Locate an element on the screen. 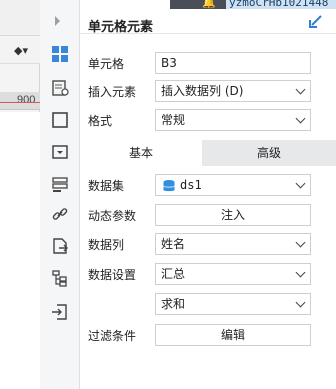 The width and height of the screenshot is (336, 389). dataset-select: ds1 is located at coordinates (233, 185).